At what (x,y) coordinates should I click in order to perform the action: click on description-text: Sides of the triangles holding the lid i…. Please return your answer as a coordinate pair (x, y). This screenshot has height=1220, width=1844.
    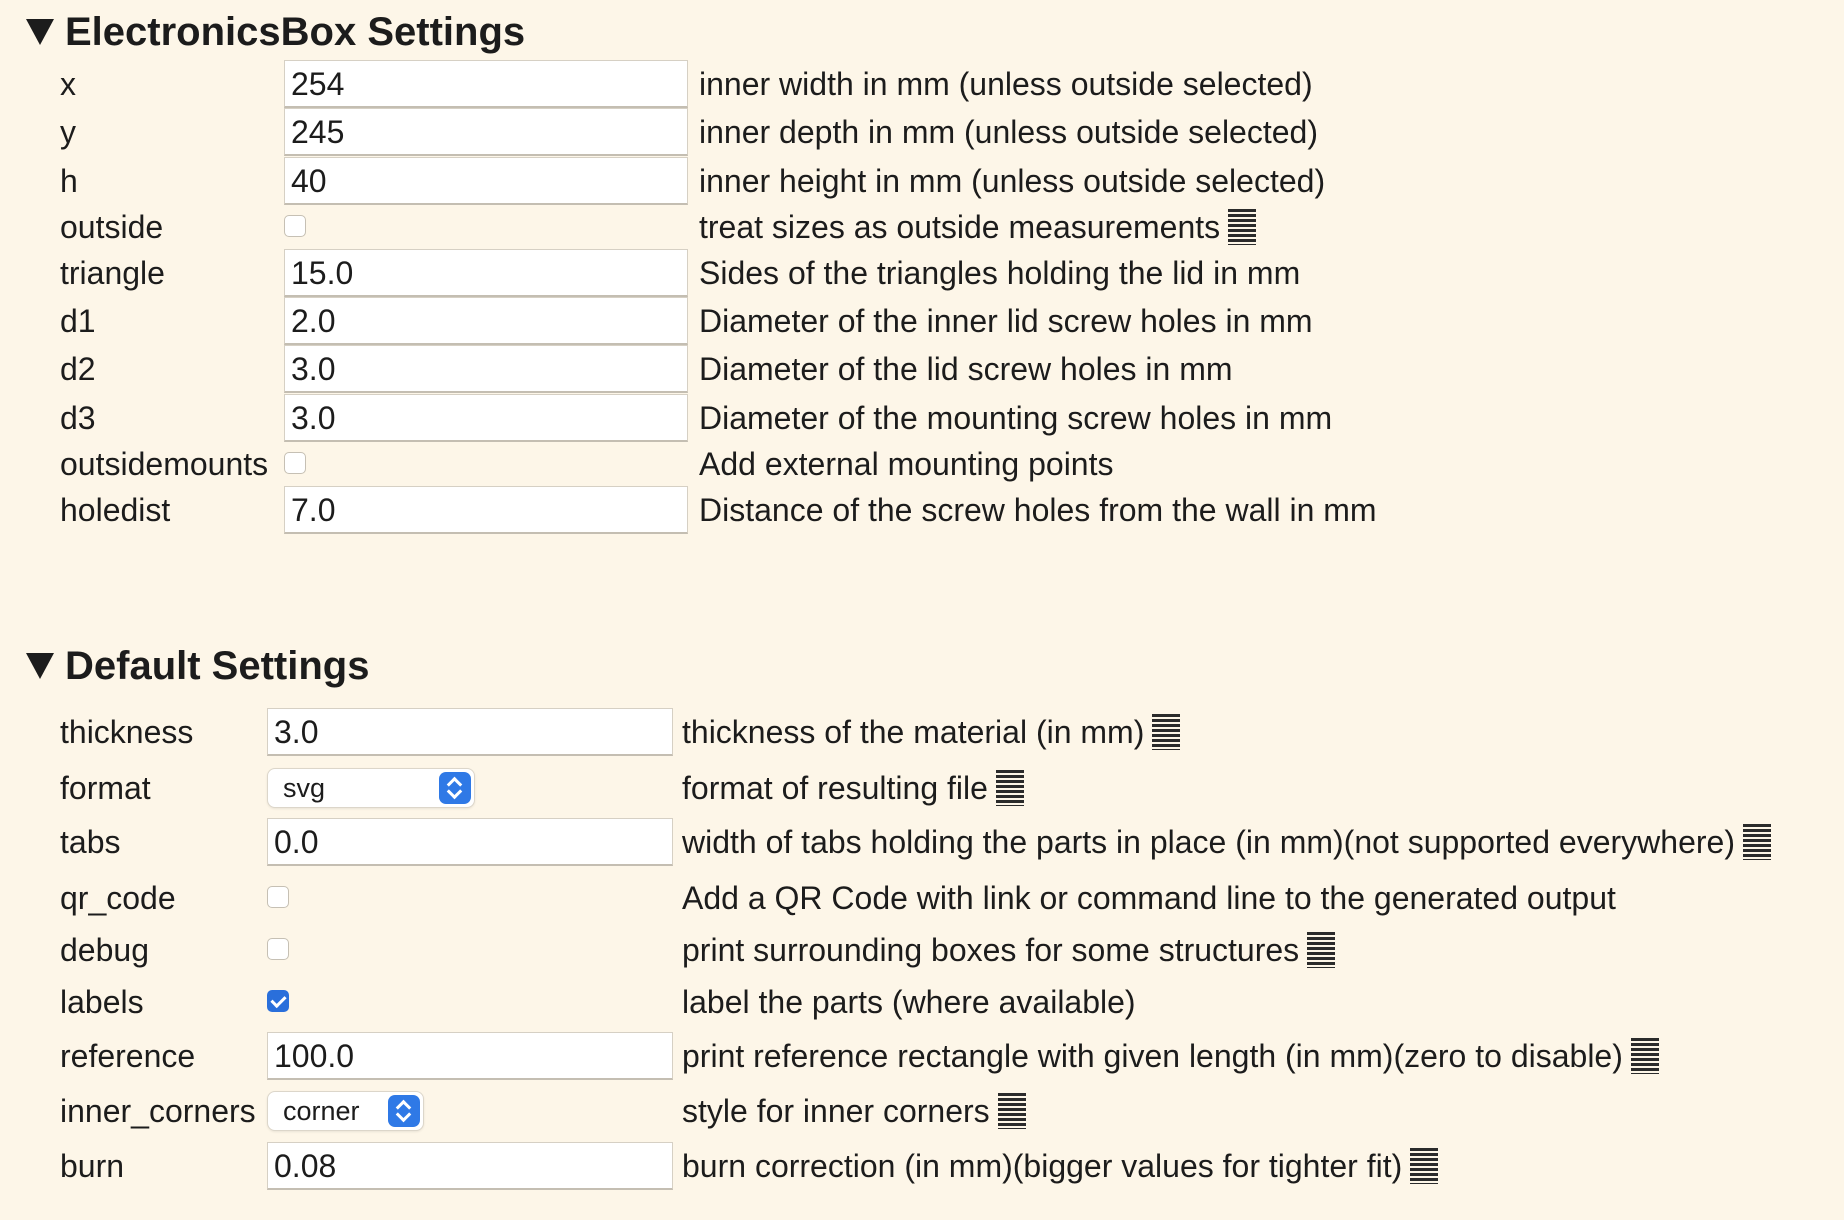
    Looking at the image, I should click on (1000, 273).